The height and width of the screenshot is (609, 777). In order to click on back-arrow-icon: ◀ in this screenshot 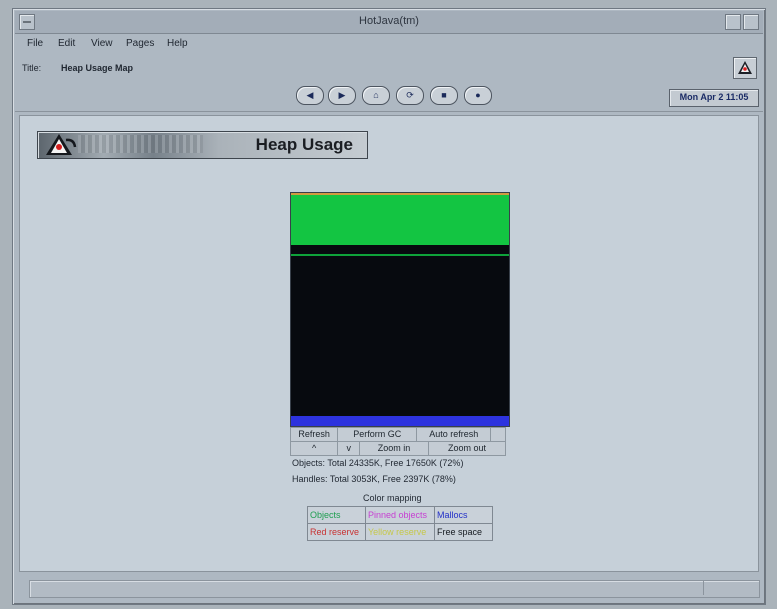, I will do `click(310, 95)`.